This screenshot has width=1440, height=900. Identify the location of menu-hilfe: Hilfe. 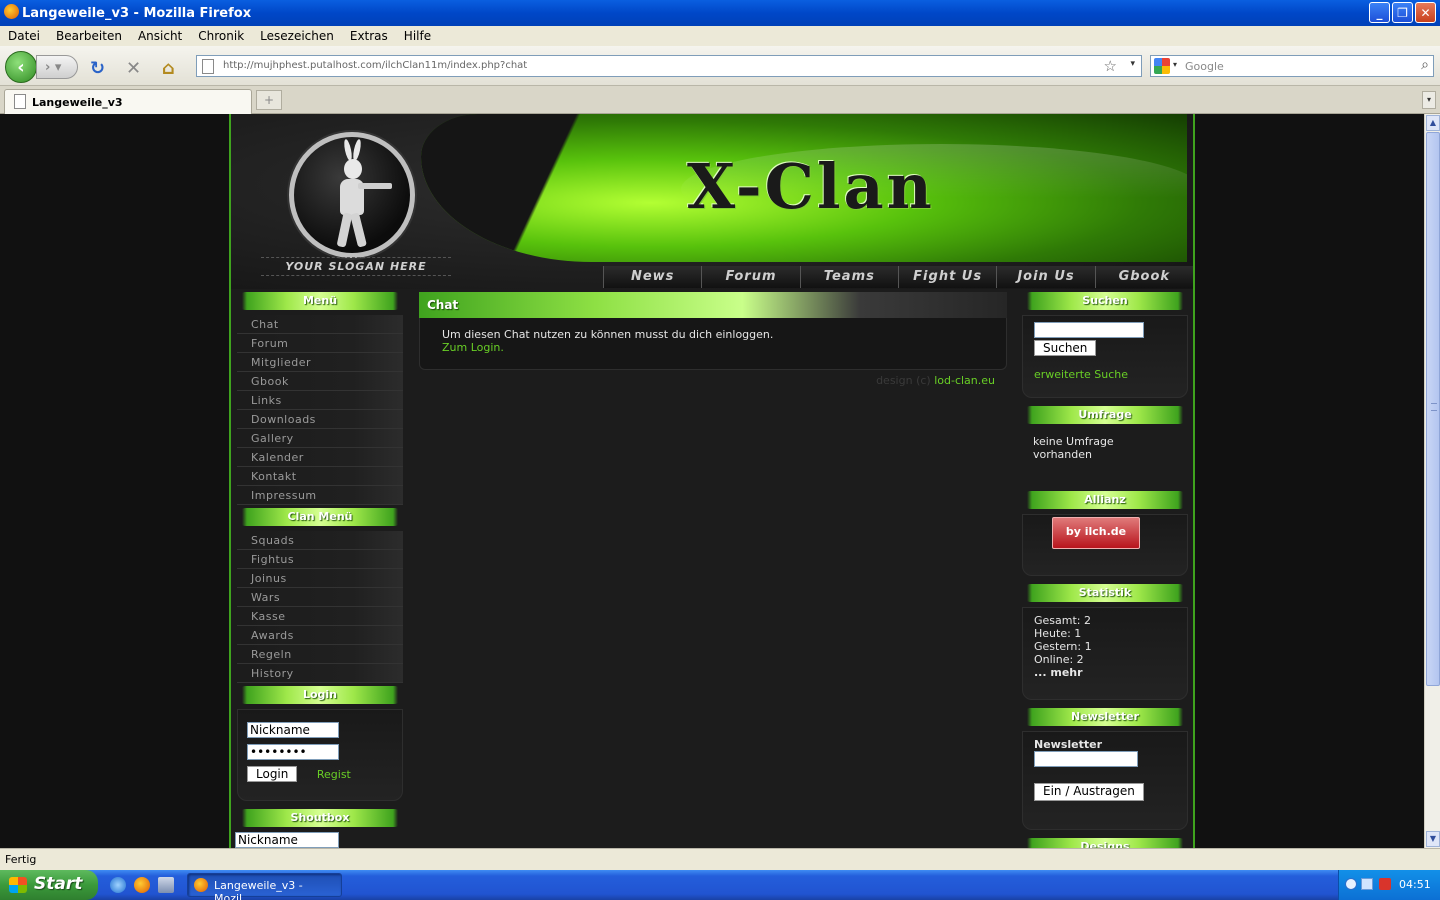
(417, 36).